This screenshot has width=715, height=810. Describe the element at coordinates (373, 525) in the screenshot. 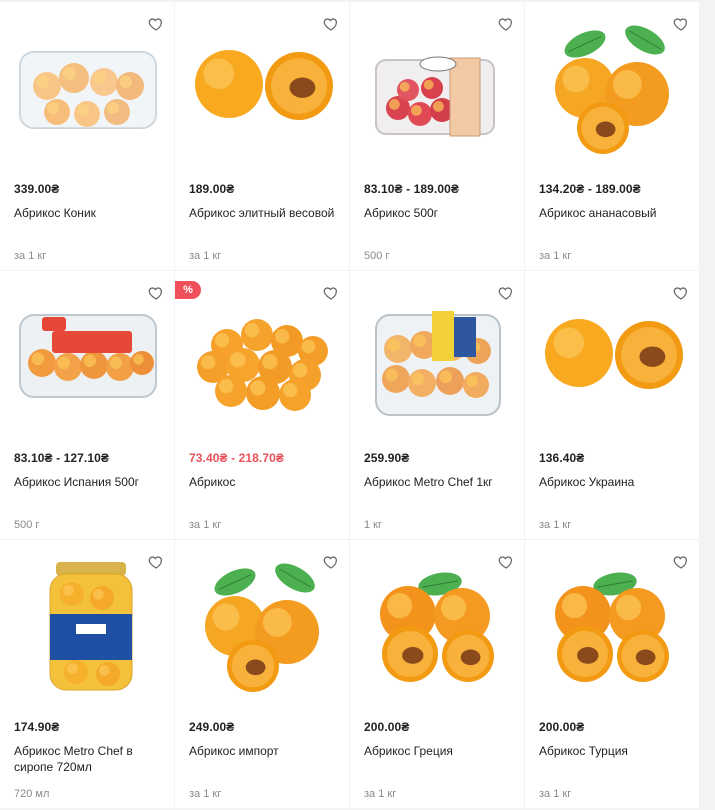

I see `product-unit: 1 кг` at that location.